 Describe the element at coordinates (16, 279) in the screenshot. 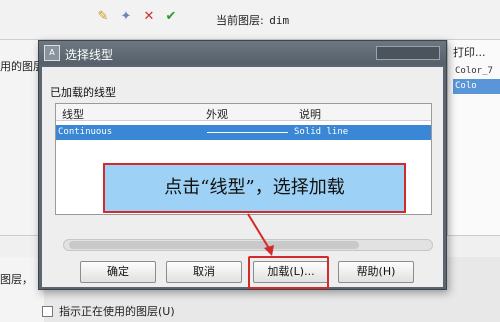

I see `status-text: 图层，` at that location.